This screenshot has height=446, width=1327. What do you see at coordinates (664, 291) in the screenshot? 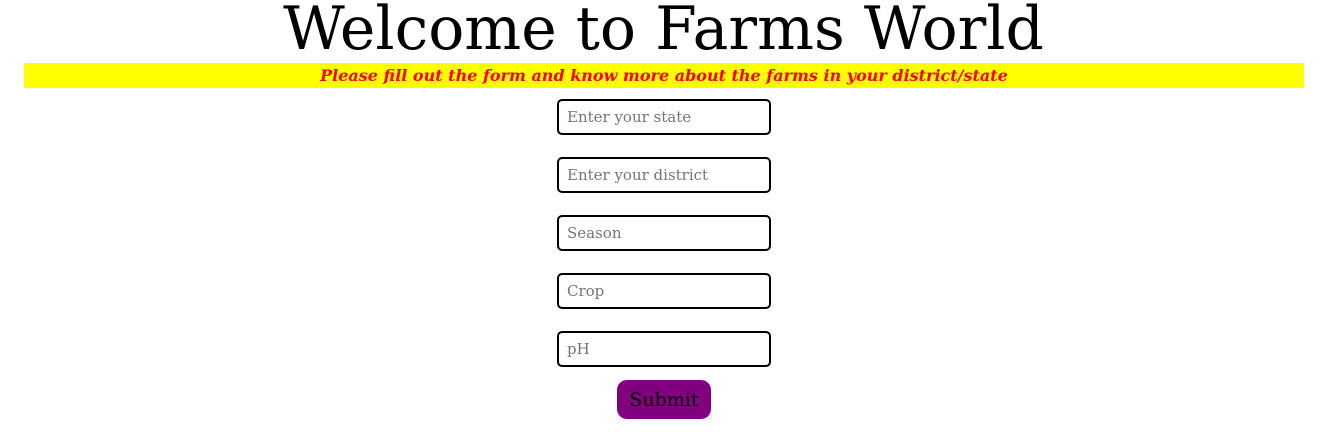
I see `crop-input` at bounding box center [664, 291].